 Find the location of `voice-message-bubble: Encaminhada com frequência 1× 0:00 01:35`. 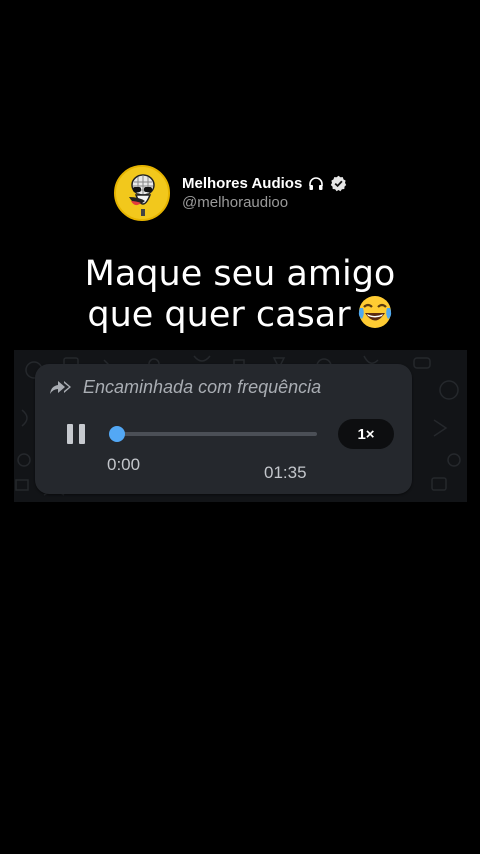

voice-message-bubble: Encaminhada com frequência 1× 0:00 01:35 is located at coordinates (223, 429).